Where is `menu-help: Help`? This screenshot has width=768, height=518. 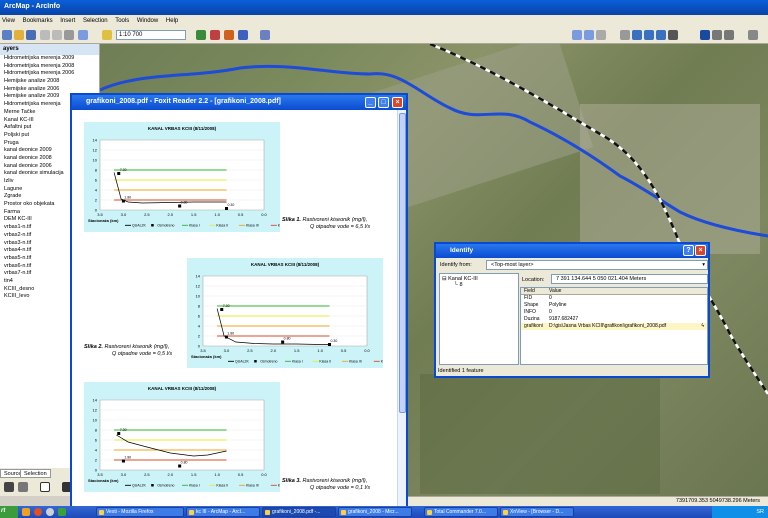 menu-help: Help is located at coordinates (172, 21).